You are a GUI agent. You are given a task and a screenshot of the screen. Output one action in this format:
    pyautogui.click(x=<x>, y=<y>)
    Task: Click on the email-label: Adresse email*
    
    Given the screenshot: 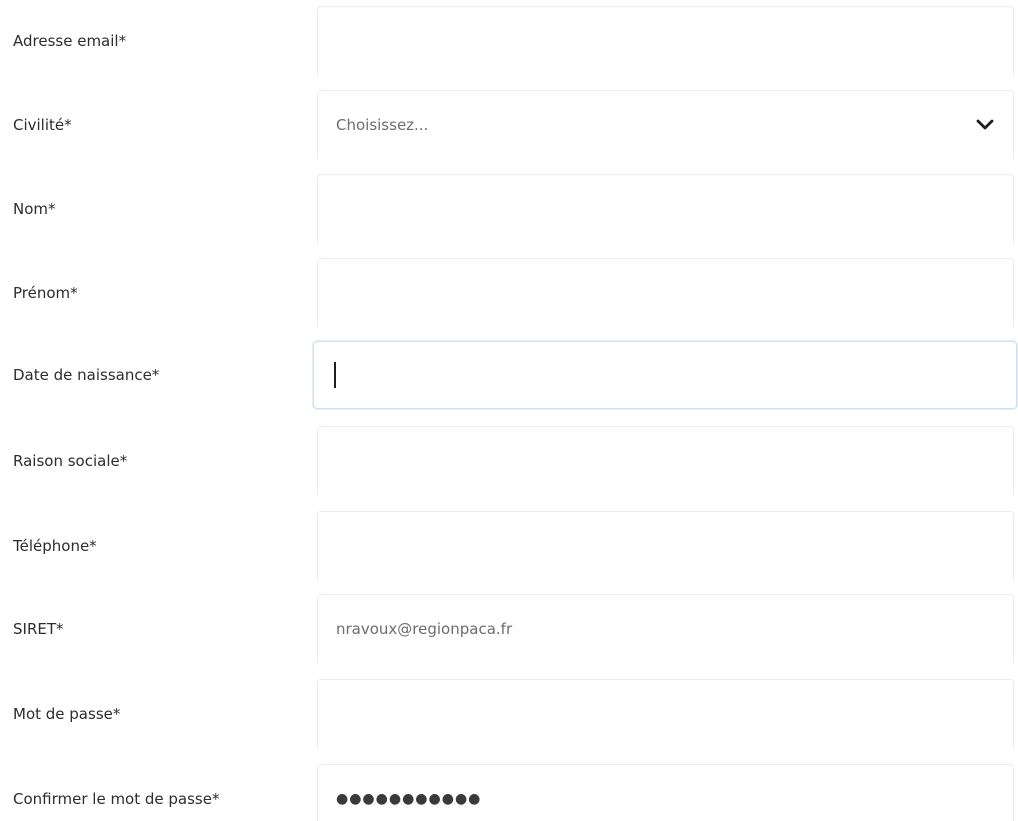 What is the action you would take?
    pyautogui.click(x=70, y=41)
    